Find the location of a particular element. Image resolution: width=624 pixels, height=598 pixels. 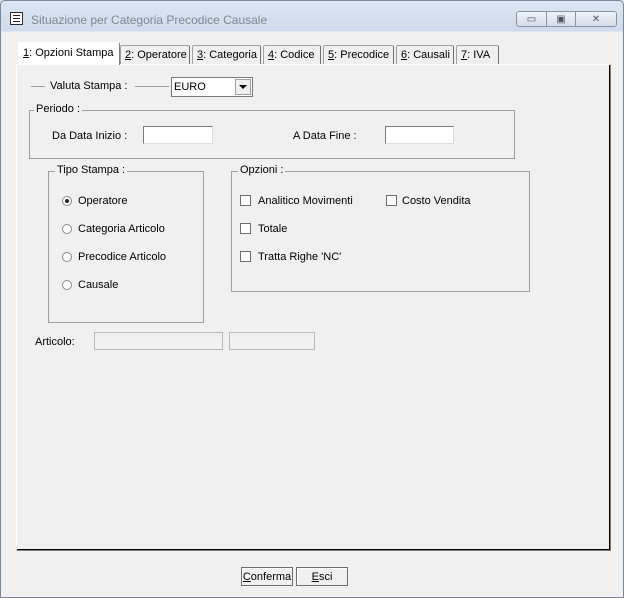

button-accel-key: E is located at coordinates (315, 577).